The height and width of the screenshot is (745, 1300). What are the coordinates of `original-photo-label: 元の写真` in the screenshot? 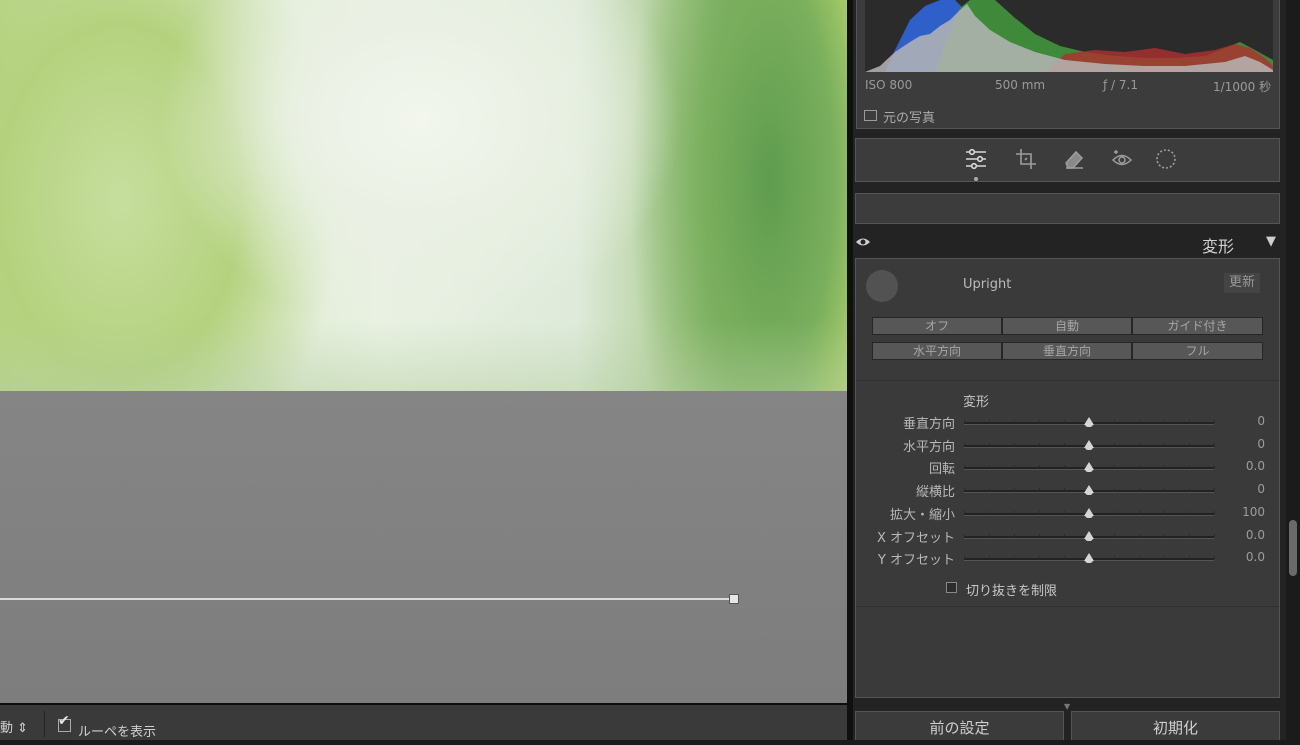 It's located at (909, 116).